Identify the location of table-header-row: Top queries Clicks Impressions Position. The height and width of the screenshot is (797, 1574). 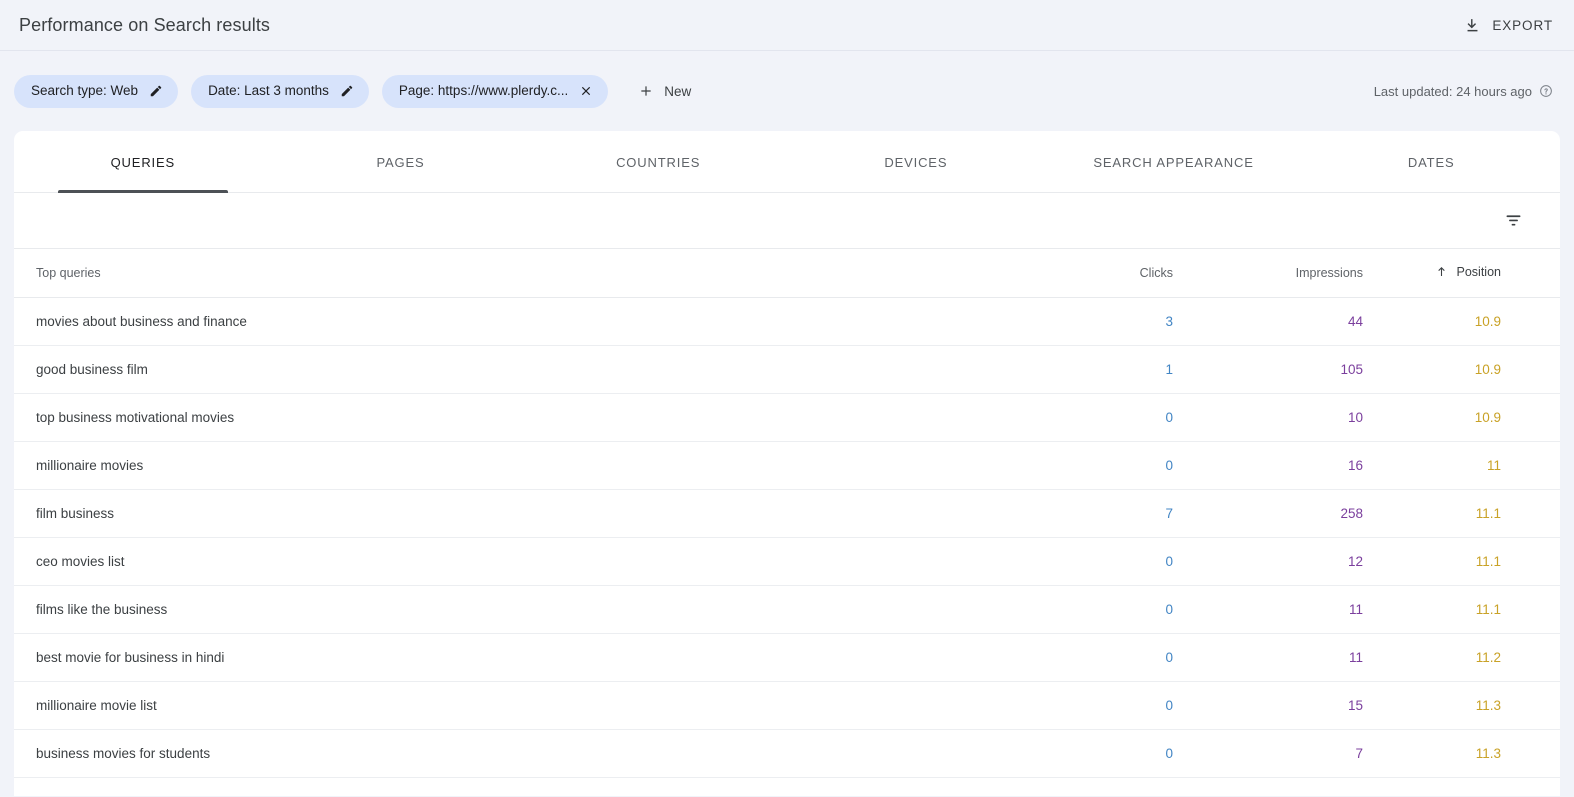
(787, 273).